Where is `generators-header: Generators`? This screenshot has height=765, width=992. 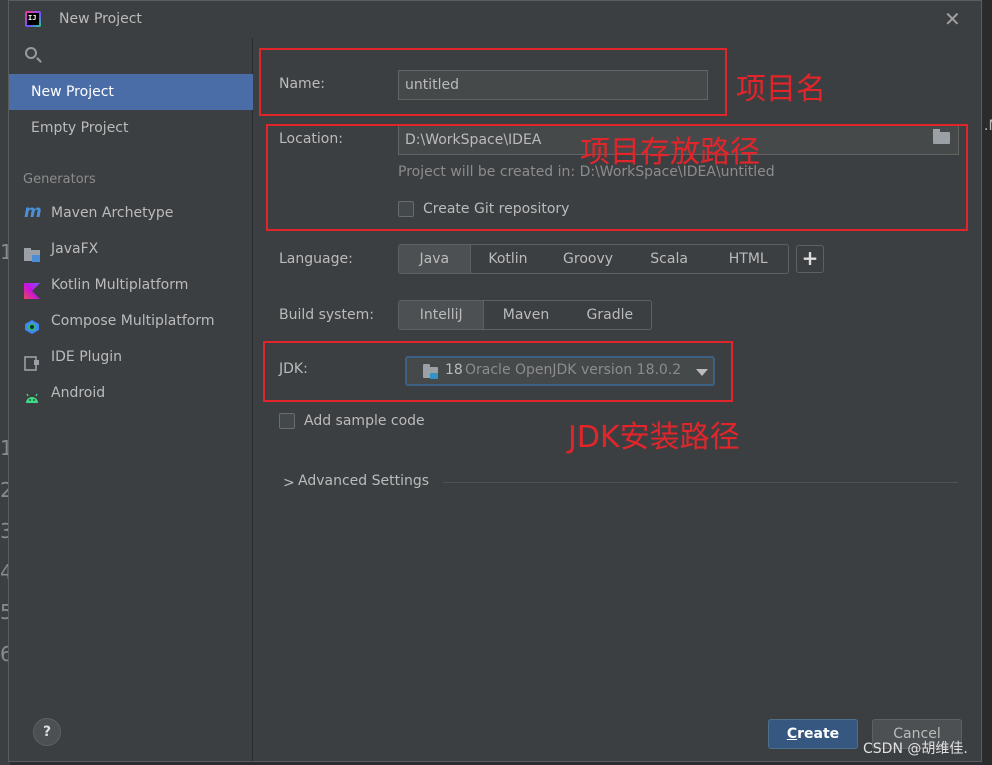
generators-header: Generators is located at coordinates (59, 179).